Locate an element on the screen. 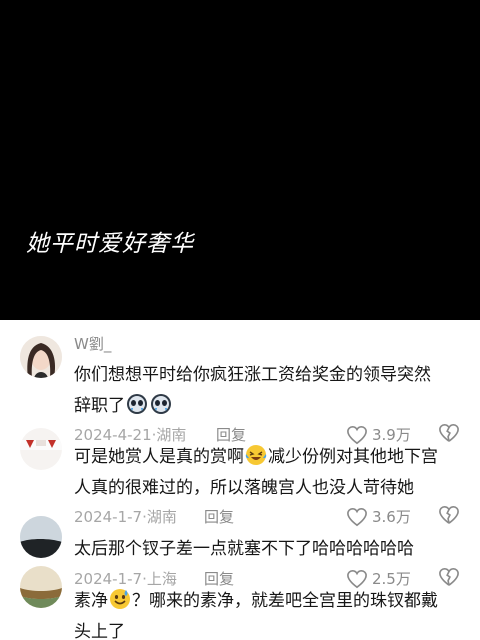 The width and height of the screenshot is (480, 640). comment-text: 太后那个钗子差一点就塞不下了哈哈哈哈哈哈 is located at coordinates (244, 549).